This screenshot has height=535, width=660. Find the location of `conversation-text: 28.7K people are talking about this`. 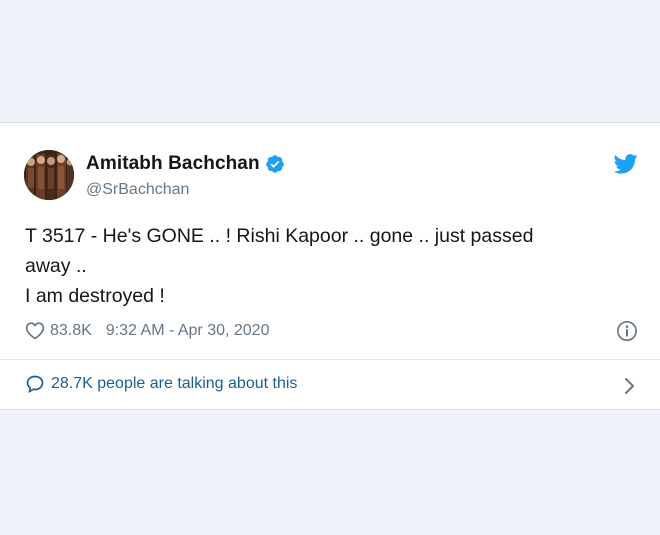

conversation-text: 28.7K people are talking about this is located at coordinates (174, 384).